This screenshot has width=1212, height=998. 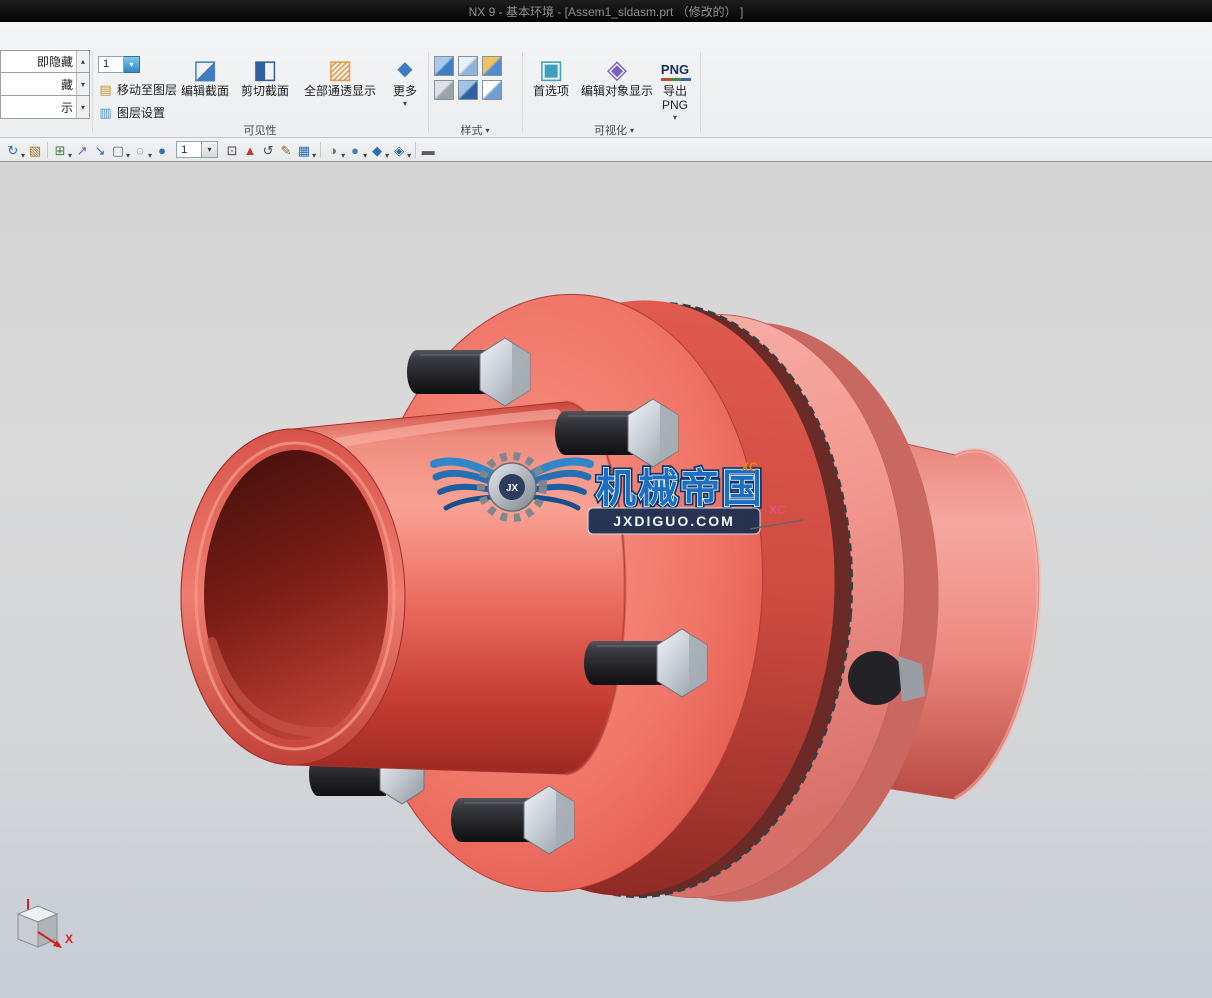 What do you see at coordinates (379, 150) in the screenshot?
I see `diamond-tool-icon: ◆ ▾` at bounding box center [379, 150].